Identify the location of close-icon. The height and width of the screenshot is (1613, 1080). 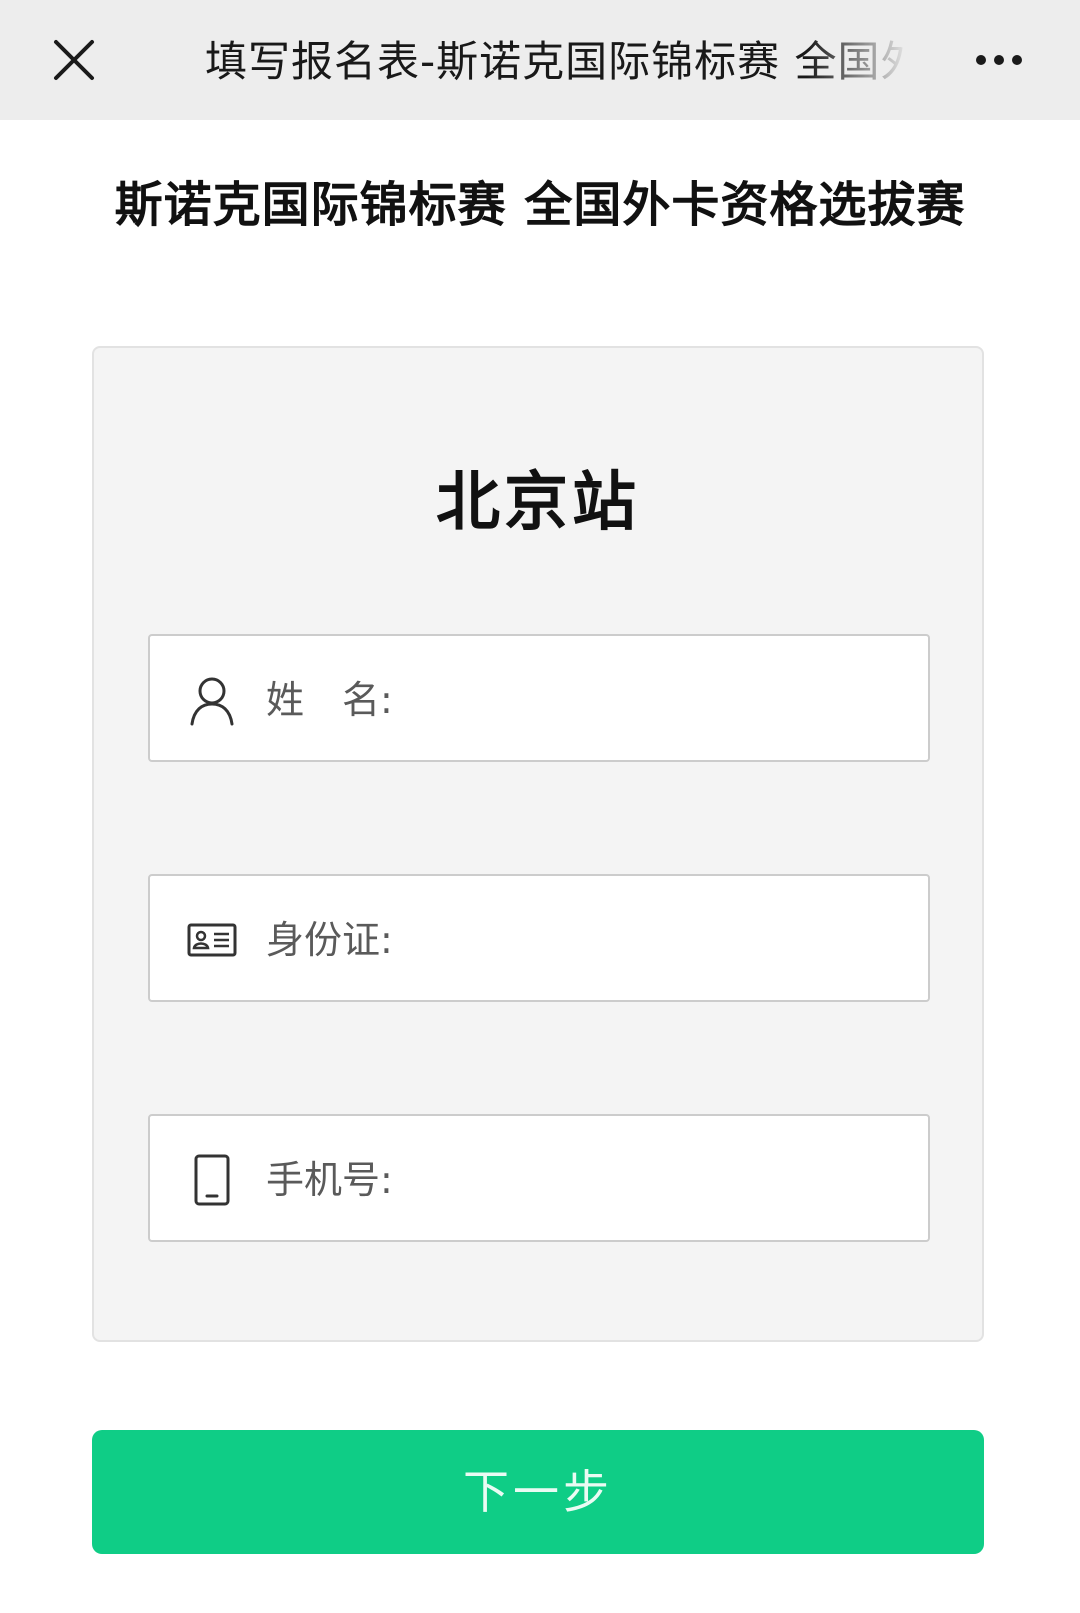
(74, 60).